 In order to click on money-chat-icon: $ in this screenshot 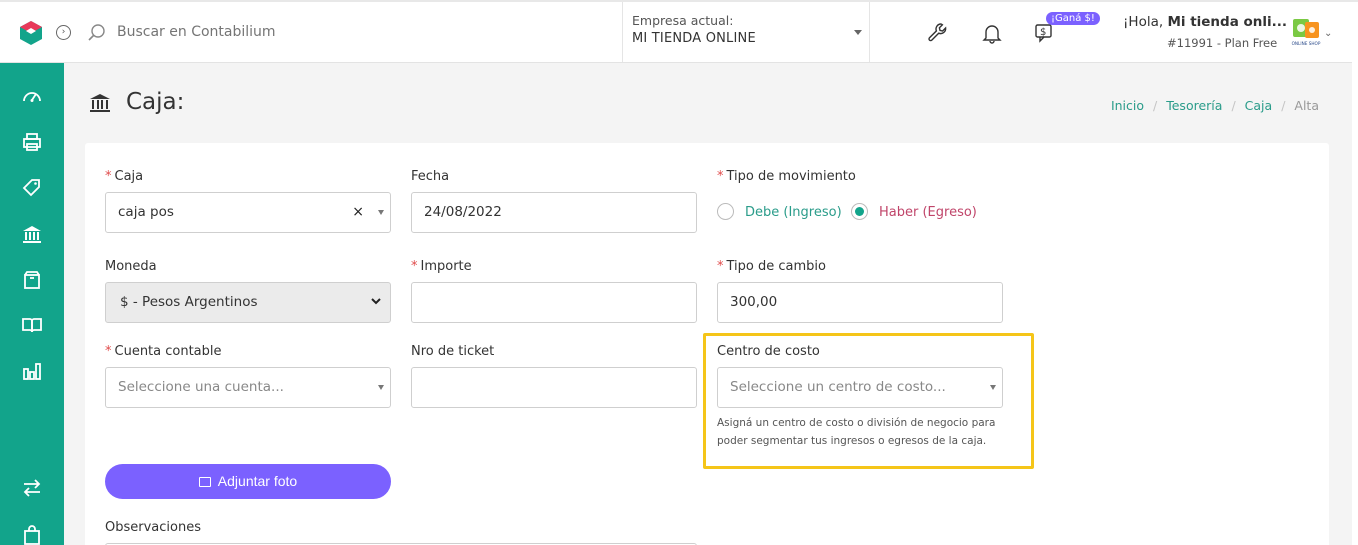, I will do `click(1045, 33)`.